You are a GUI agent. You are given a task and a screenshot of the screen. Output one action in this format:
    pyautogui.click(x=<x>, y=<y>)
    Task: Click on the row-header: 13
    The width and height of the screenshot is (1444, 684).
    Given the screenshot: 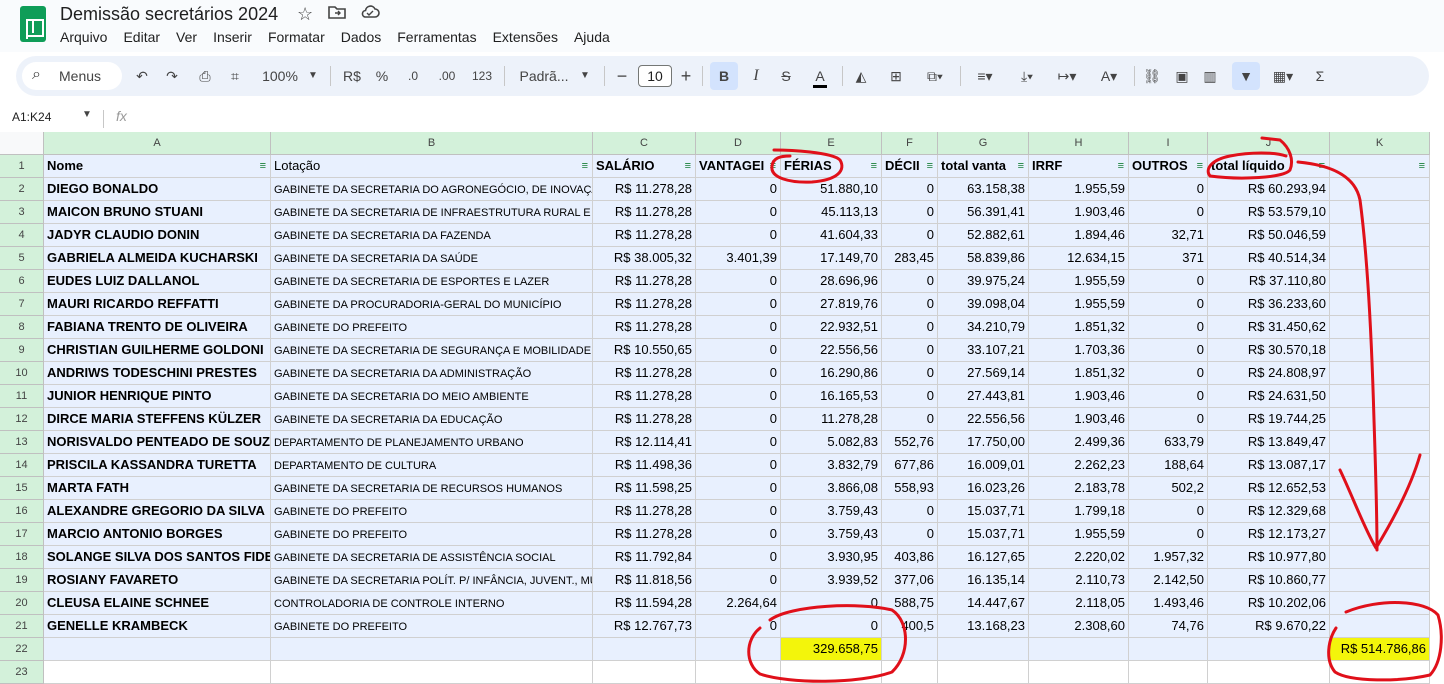 What is the action you would take?
    pyautogui.click(x=22, y=442)
    